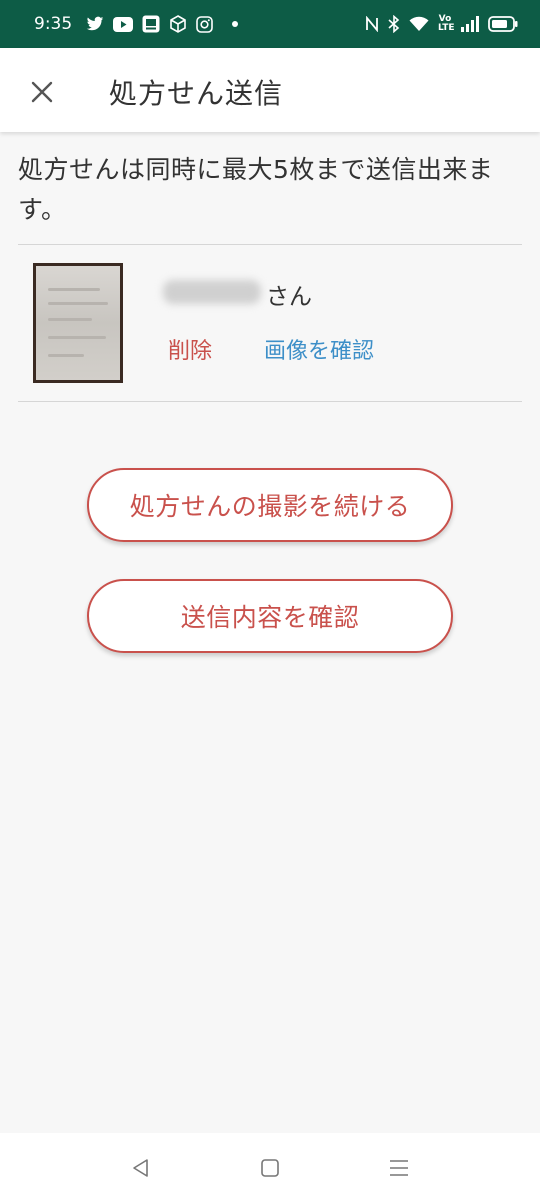  Describe the element at coordinates (95, 24) in the screenshot. I see `twitter-icon` at that location.